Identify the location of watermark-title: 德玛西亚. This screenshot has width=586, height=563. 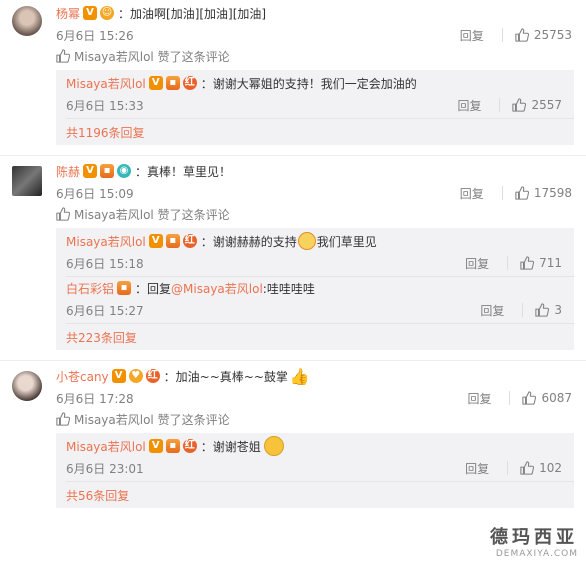
(534, 537).